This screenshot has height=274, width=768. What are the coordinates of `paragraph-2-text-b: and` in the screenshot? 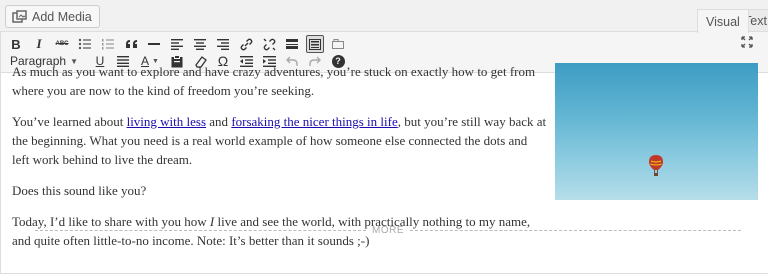 It's located at (219, 121).